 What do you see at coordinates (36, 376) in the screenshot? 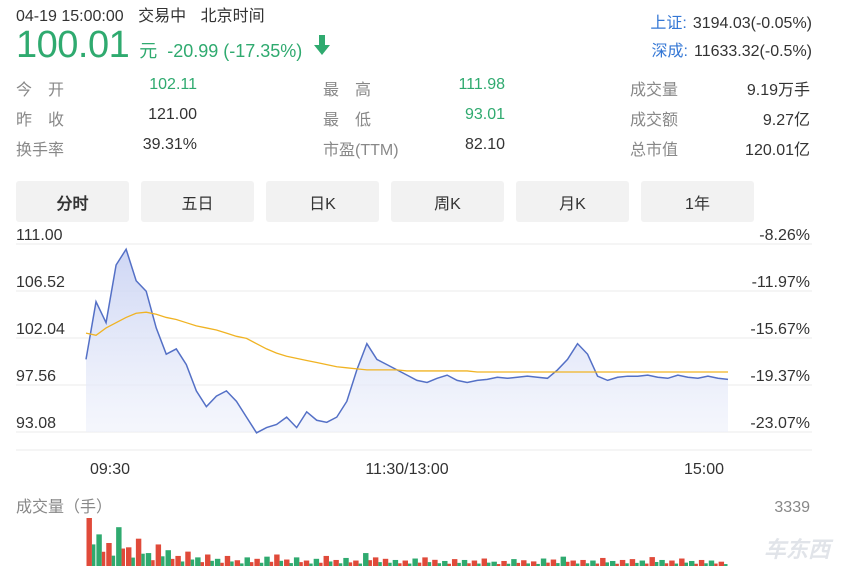
I see `y-tick-left: 97.56` at bounding box center [36, 376].